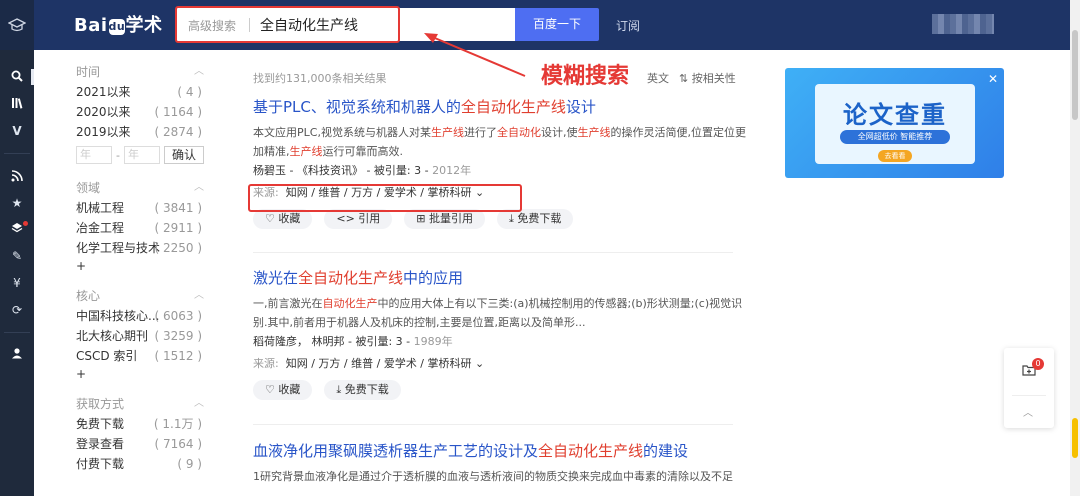  What do you see at coordinates (17, 354) in the screenshot?
I see `user-icon` at bounding box center [17, 354].